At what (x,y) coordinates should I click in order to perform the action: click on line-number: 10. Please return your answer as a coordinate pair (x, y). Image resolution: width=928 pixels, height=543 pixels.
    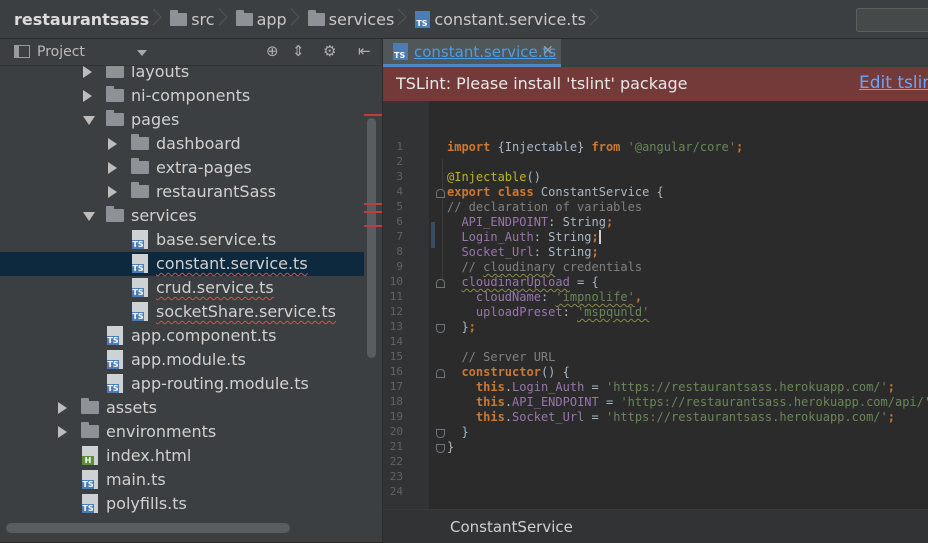
    Looking at the image, I should click on (396, 281).